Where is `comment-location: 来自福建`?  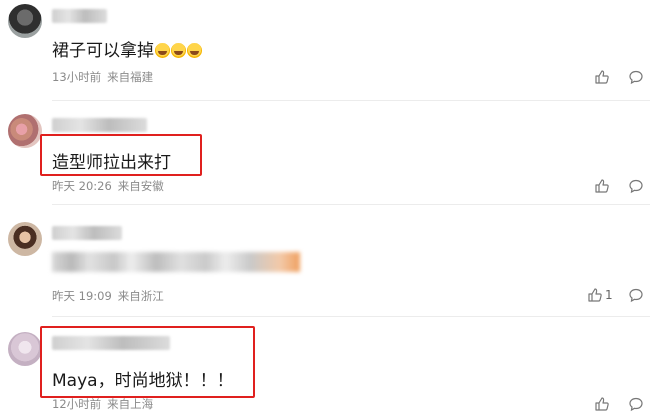
comment-location: 来自福建 is located at coordinates (130, 77).